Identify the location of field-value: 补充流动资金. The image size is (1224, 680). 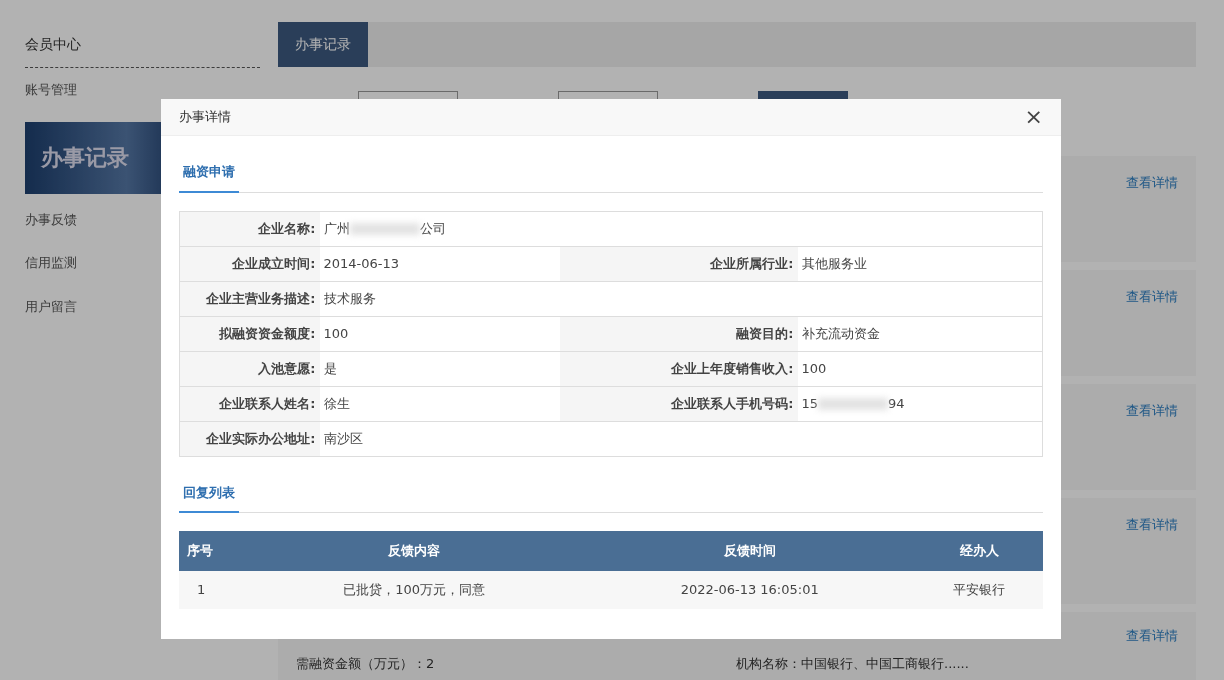
(920, 333).